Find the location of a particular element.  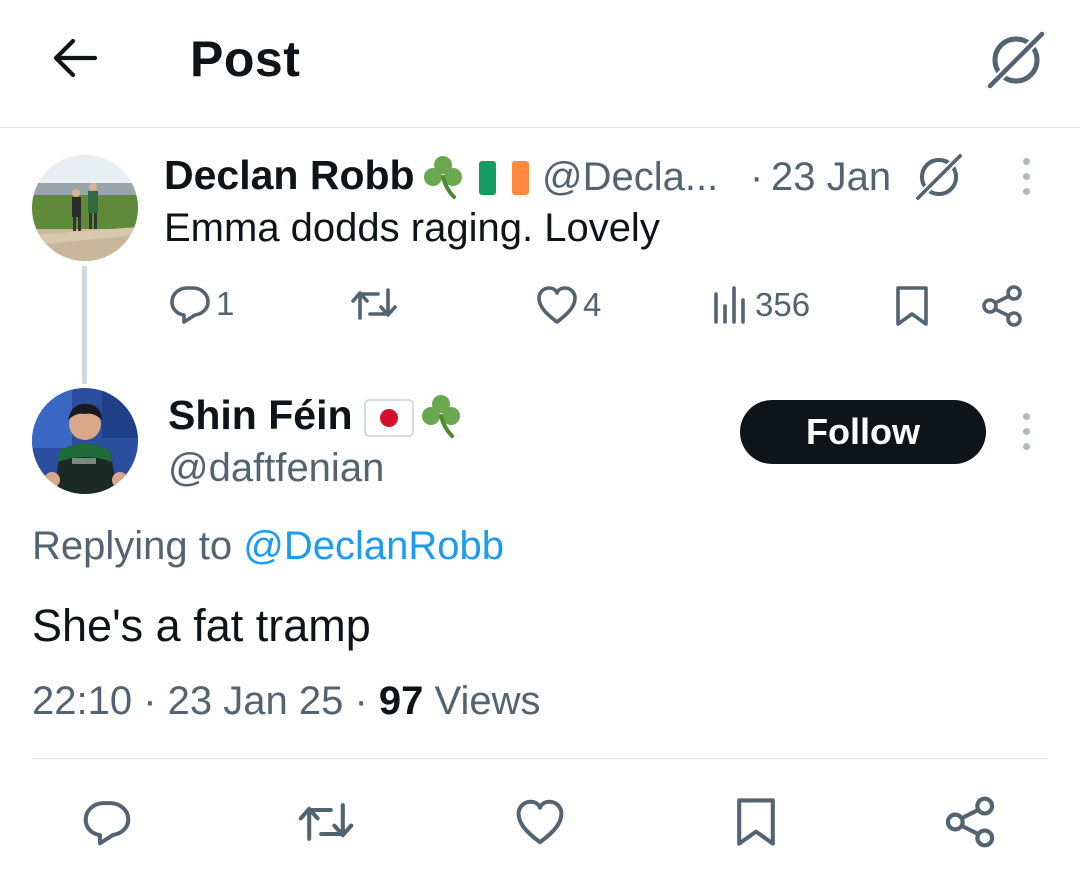

reply-button is located at coordinates (107, 822).